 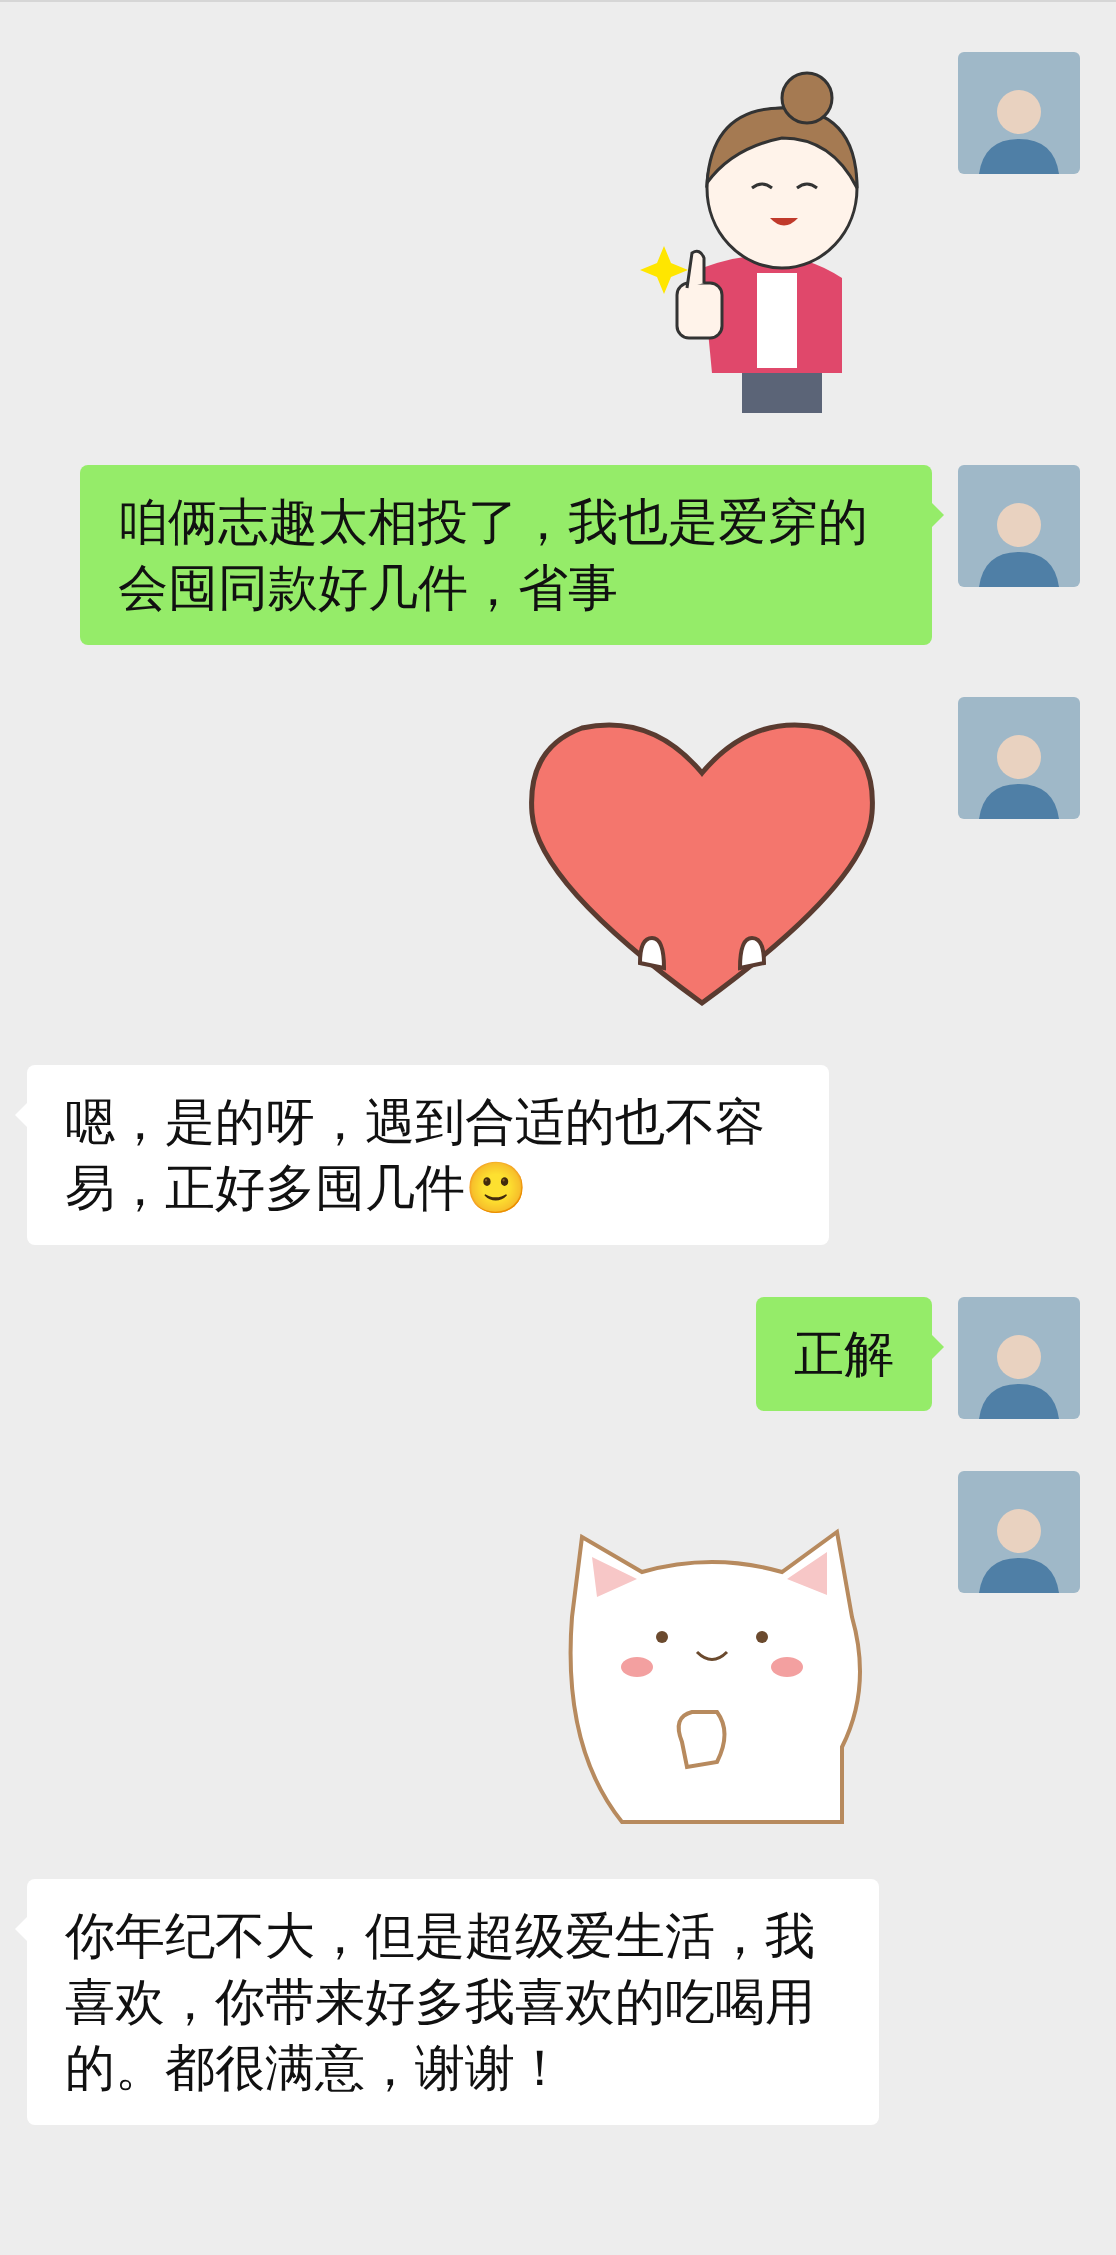 I want to click on message-bubble: 咱俩志趣太相投了，我也是爱穿的会囤同款好几件，省事, so click(x=506, y=555).